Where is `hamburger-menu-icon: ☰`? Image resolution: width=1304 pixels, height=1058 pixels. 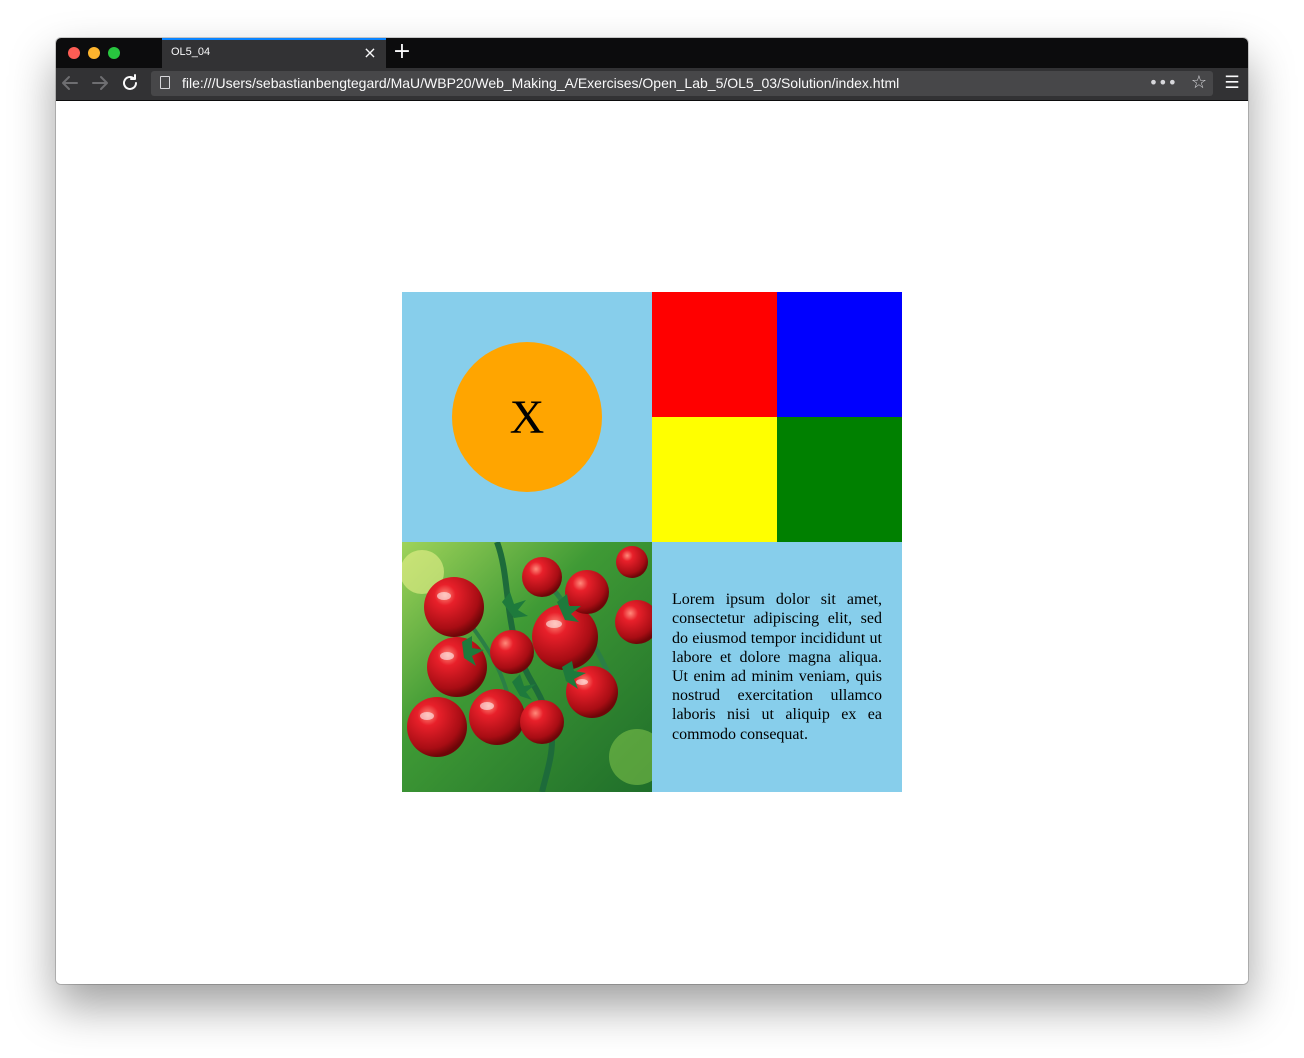 hamburger-menu-icon: ☰ is located at coordinates (1232, 83).